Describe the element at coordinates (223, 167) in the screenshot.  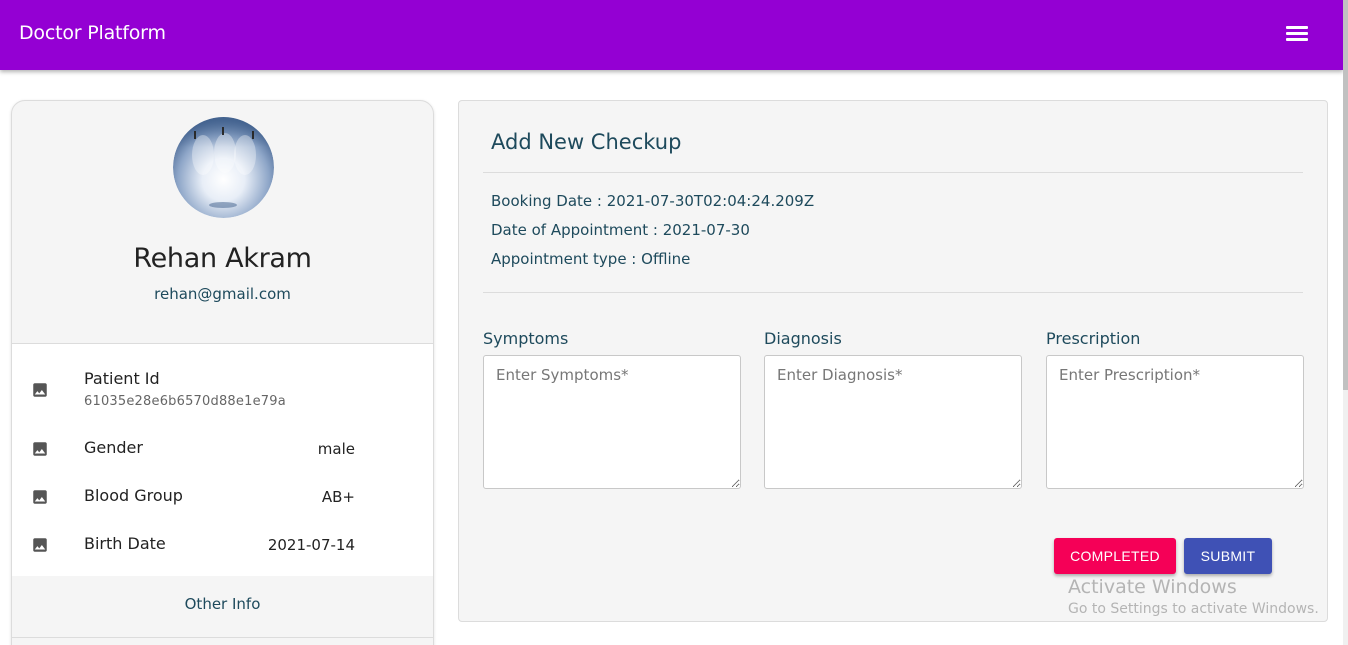
I see `avatar` at that location.